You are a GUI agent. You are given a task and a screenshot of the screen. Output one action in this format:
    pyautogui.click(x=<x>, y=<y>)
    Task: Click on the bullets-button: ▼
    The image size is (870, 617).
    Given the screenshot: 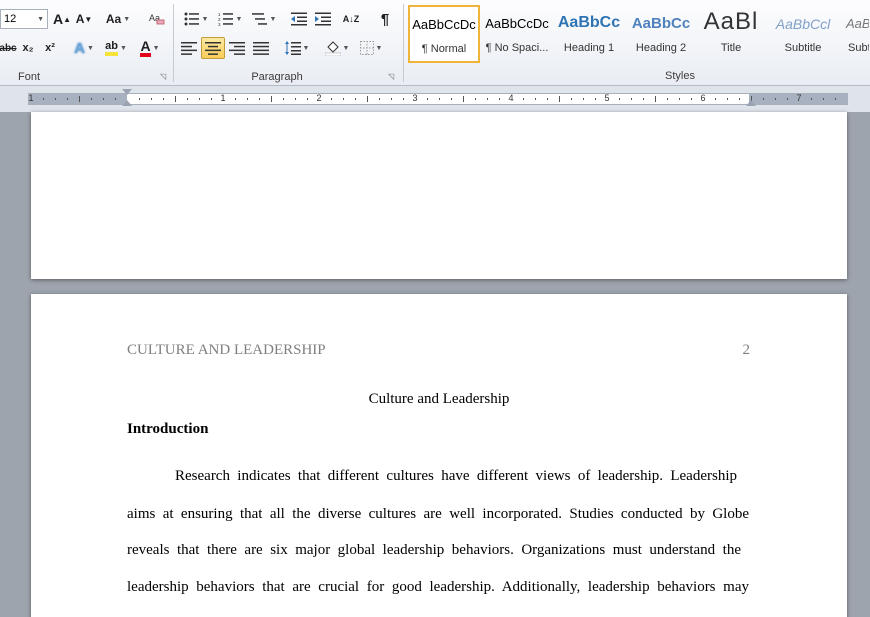 What is the action you would take?
    pyautogui.click(x=196, y=19)
    